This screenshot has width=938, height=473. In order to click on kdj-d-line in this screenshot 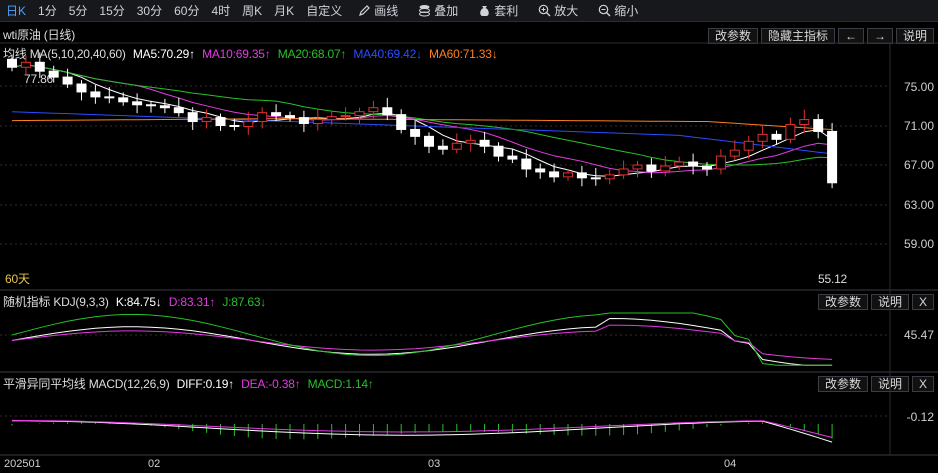, I will do `click(422, 342)`.